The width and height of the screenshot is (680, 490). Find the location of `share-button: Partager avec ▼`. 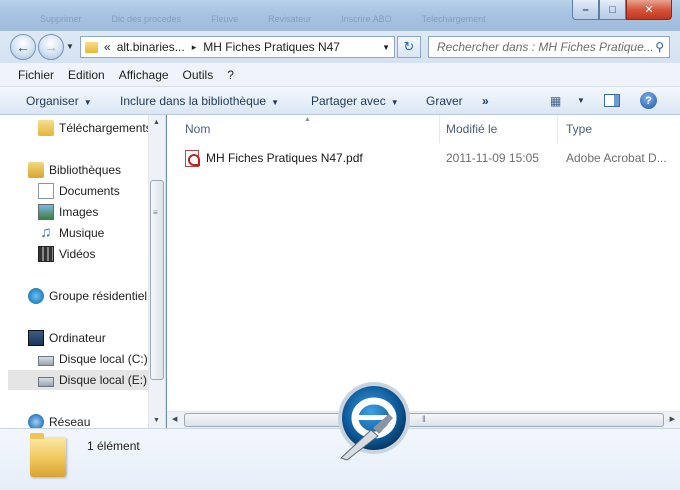

share-button: Partager avec ▼ is located at coordinates (355, 101).